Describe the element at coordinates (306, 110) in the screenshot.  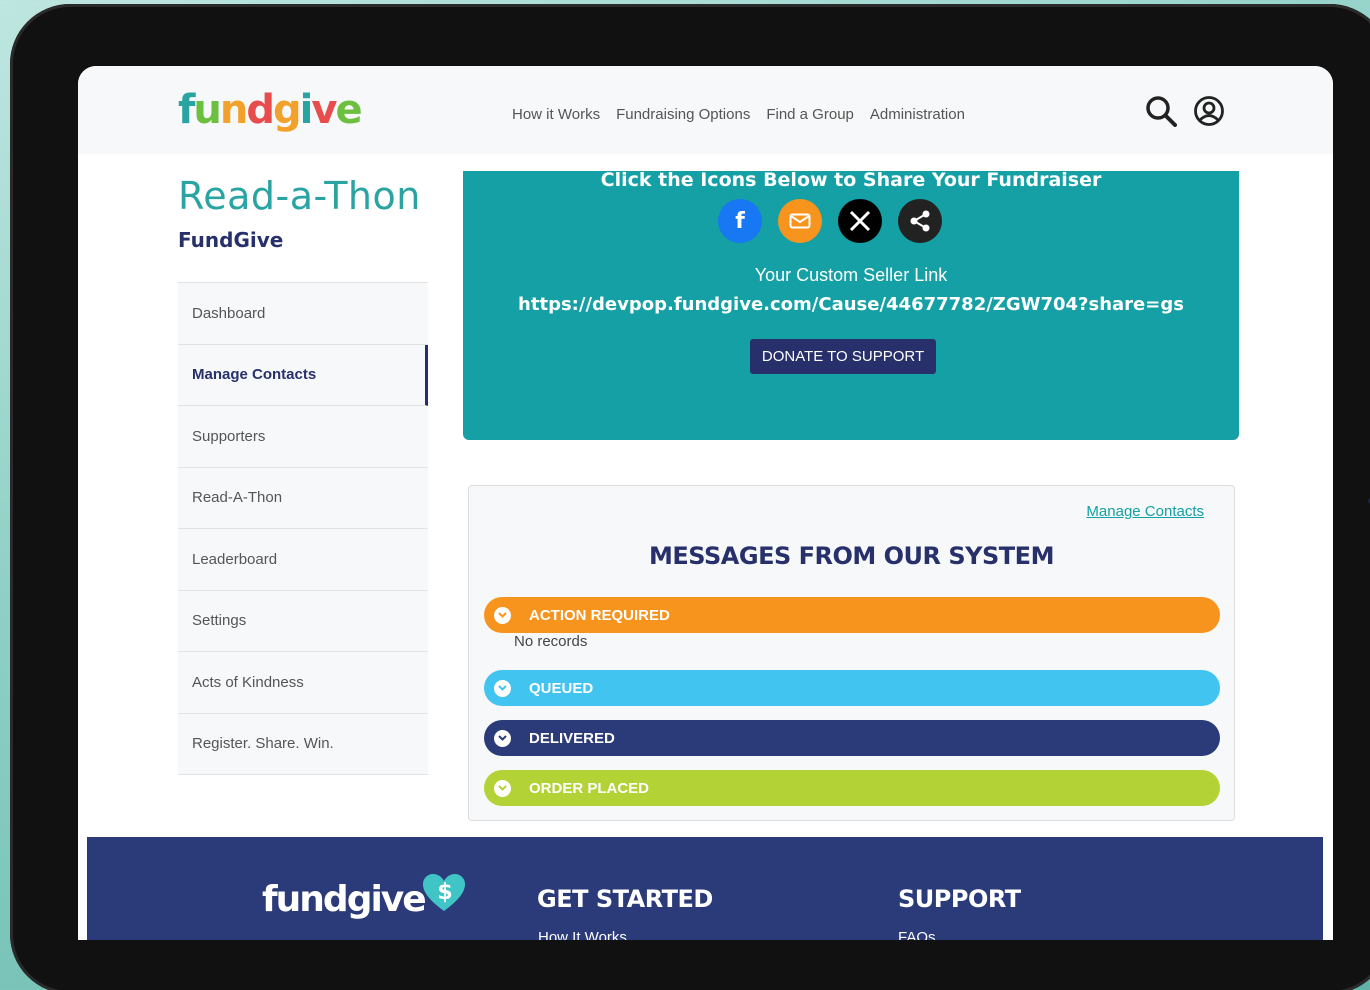
I see `logo-letter: i` at that location.